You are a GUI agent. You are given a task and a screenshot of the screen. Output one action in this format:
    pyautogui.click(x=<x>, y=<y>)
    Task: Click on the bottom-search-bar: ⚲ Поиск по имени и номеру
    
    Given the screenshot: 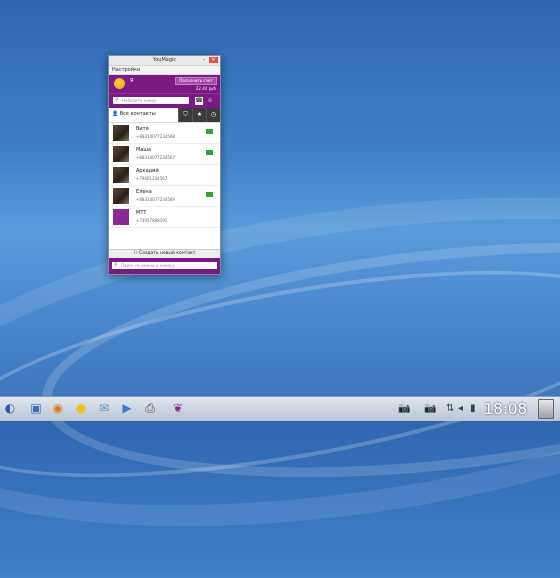 What is the action you would take?
    pyautogui.click(x=164, y=266)
    